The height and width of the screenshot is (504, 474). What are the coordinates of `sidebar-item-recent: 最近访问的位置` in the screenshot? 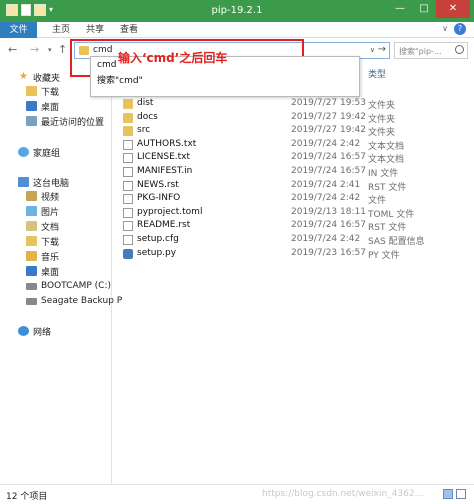 It's located at (65, 121).